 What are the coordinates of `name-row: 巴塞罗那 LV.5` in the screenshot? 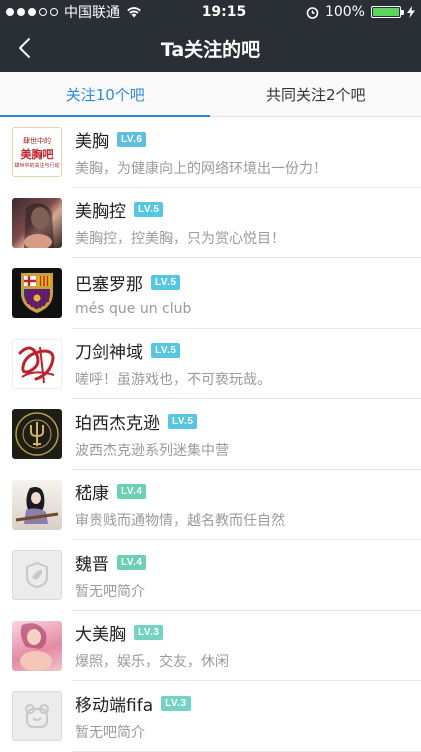 It's located at (133, 282).